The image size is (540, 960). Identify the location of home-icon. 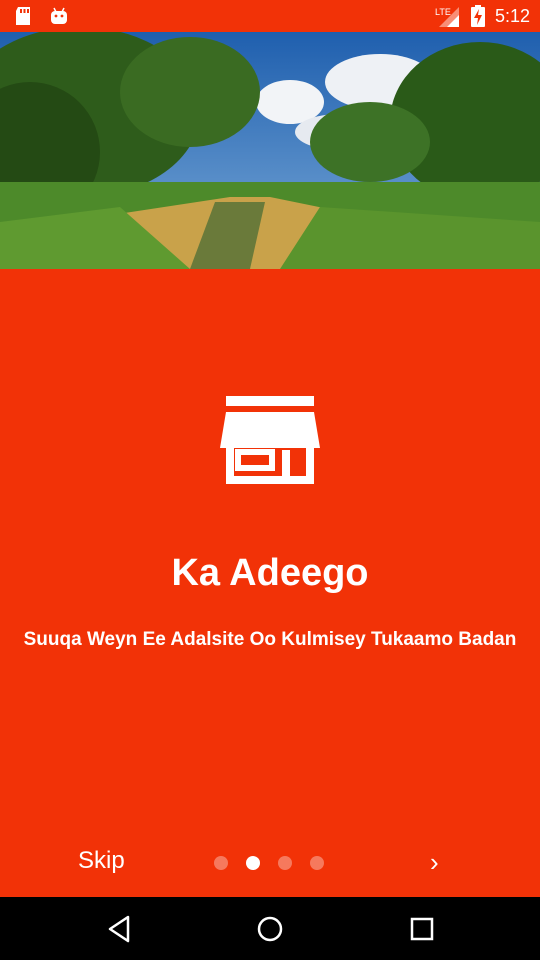
(270, 929).